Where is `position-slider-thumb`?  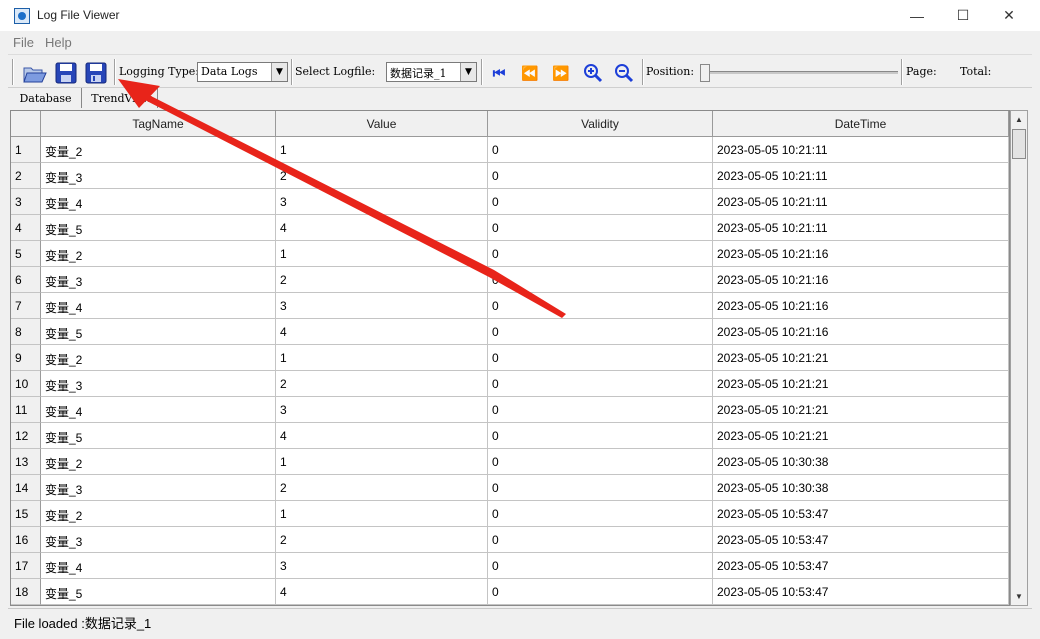 position-slider-thumb is located at coordinates (705, 73).